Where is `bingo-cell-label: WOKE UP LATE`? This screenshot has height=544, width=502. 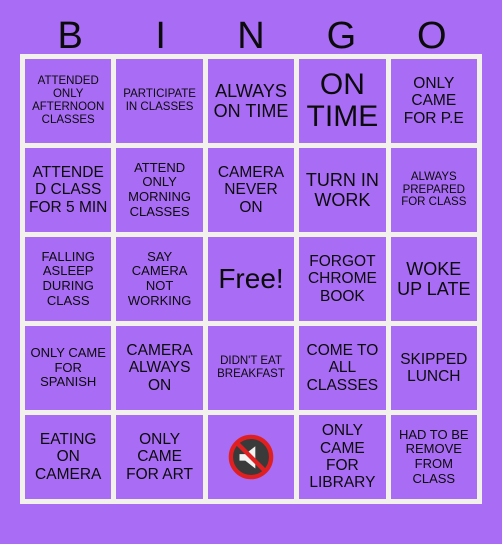 bingo-cell-label: WOKE UP LATE is located at coordinates (434, 278).